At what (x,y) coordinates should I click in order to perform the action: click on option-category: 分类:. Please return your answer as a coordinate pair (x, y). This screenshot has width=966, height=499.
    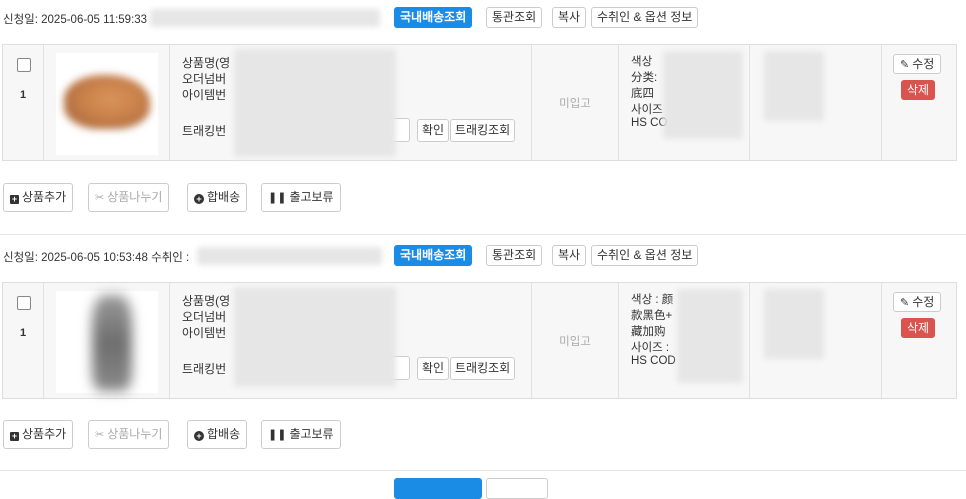
    Looking at the image, I should click on (644, 78).